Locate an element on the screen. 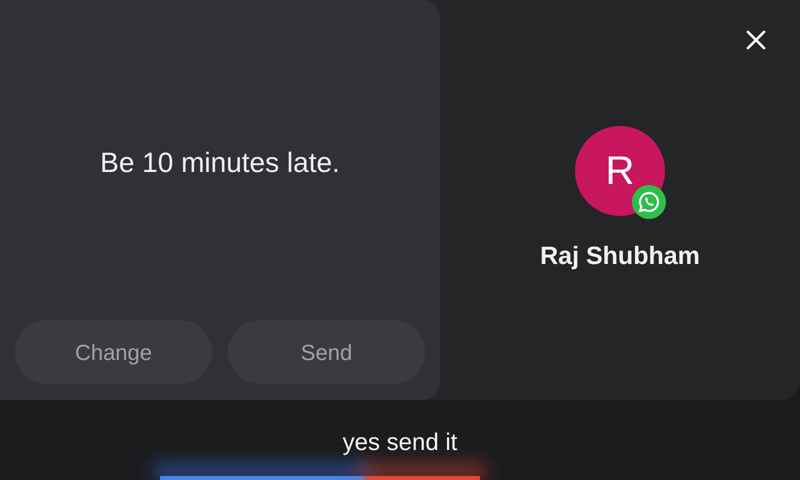  speech-transcript: yes send it is located at coordinates (400, 443).